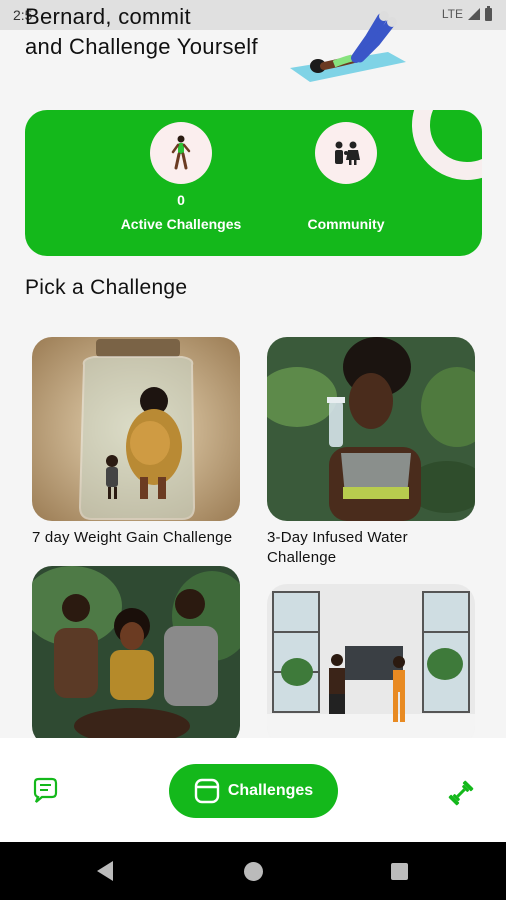 The image size is (506, 900). I want to click on signal-icon, so click(474, 14).